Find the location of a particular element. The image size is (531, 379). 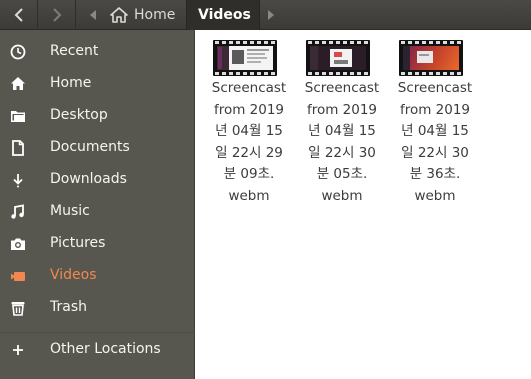

sidebar-item-label: Recent is located at coordinates (74, 51).